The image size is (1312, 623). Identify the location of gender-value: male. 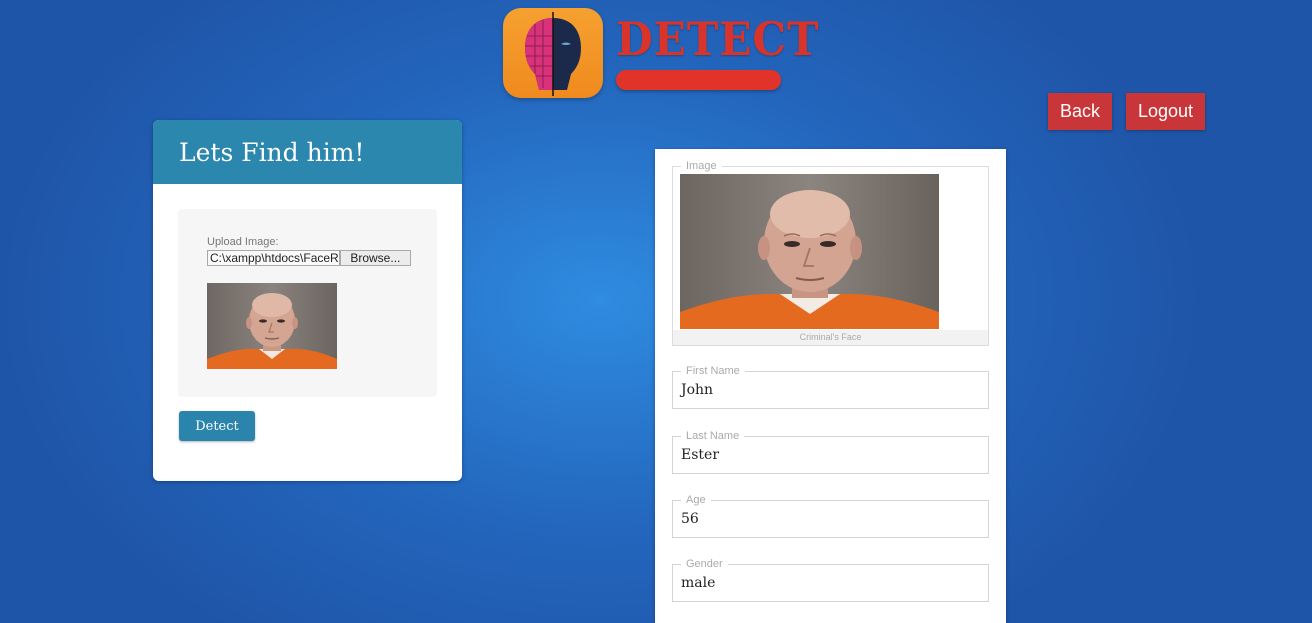
(698, 583).